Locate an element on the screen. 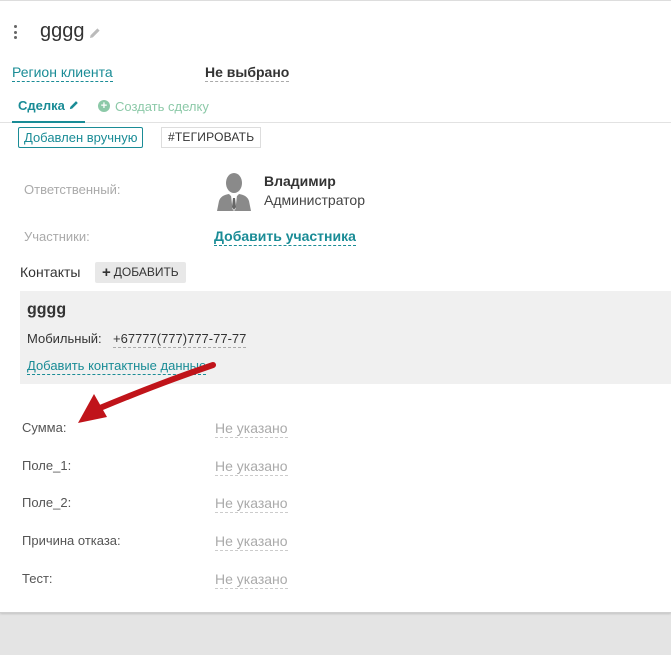 Image resolution: width=671 pixels, height=655 pixels. field-value-test: Не указано is located at coordinates (251, 580).